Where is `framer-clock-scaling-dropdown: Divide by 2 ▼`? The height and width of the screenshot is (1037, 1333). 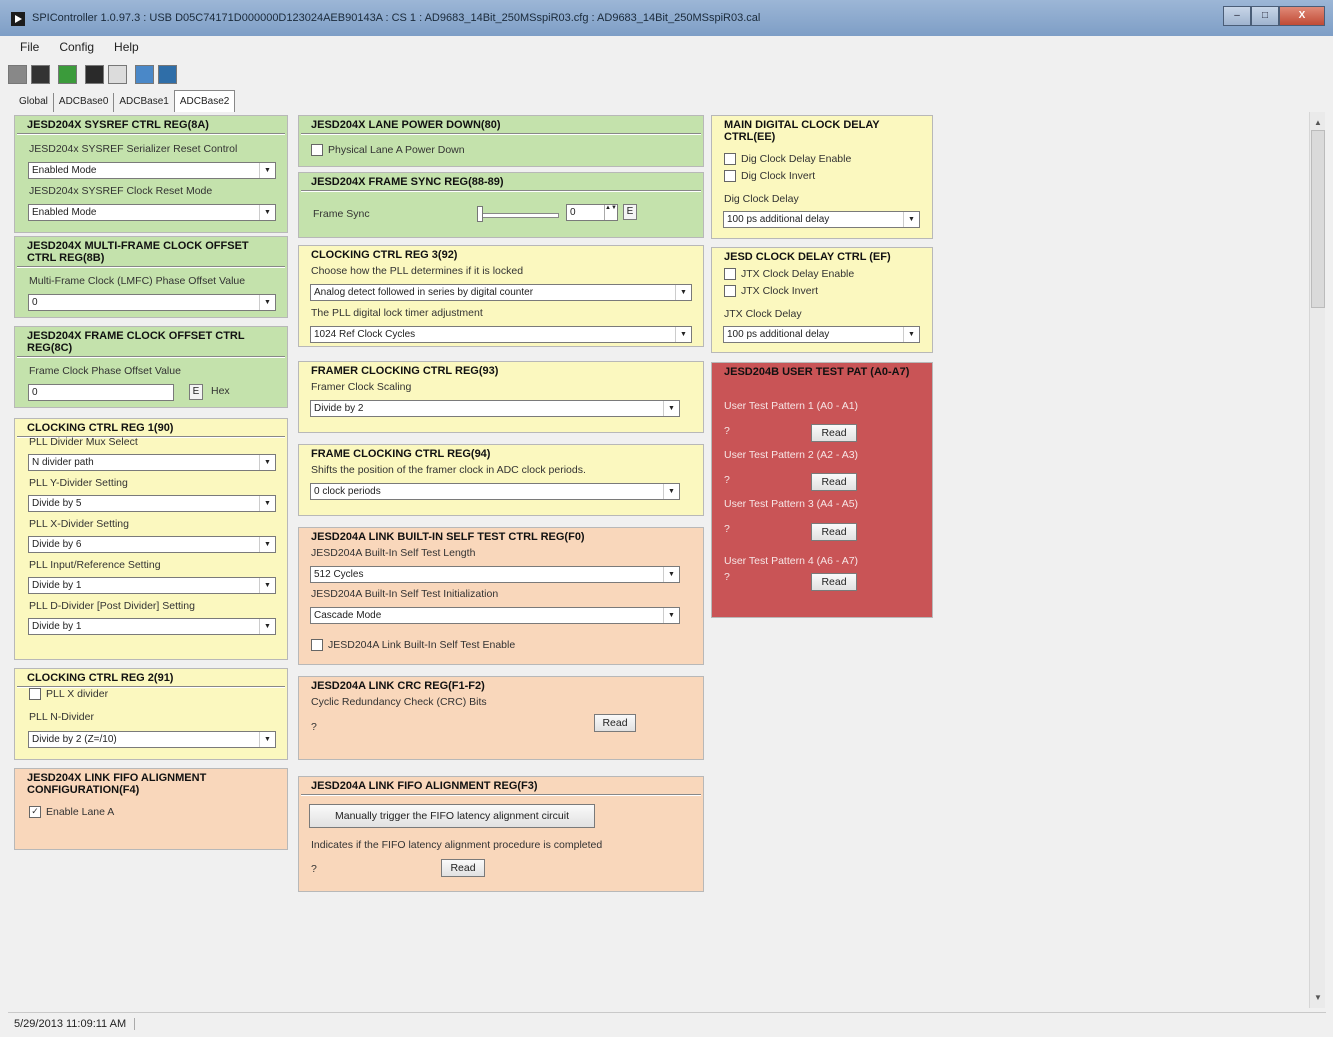
framer-clock-scaling-dropdown: Divide by 2 ▼ is located at coordinates (495, 408).